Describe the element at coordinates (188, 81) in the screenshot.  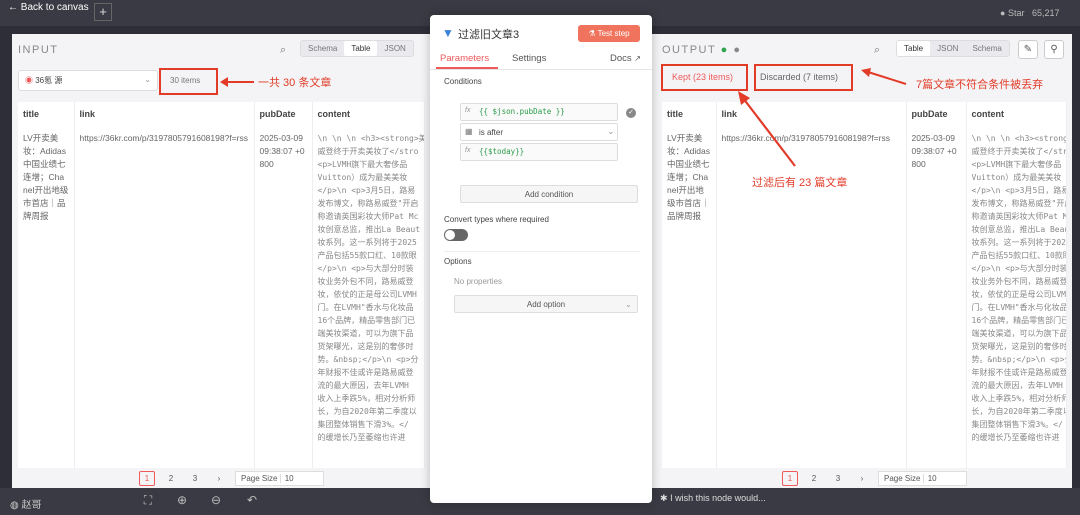
I see `annotation-box-items` at that location.